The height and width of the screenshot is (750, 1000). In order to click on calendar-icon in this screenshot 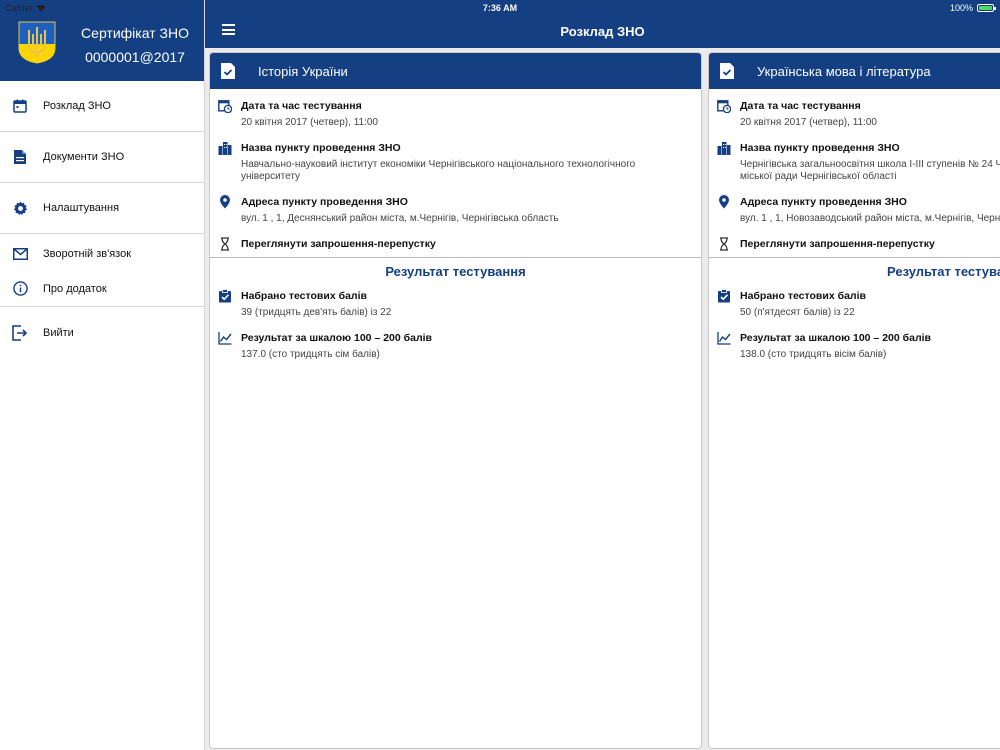, I will do `click(20, 106)`.